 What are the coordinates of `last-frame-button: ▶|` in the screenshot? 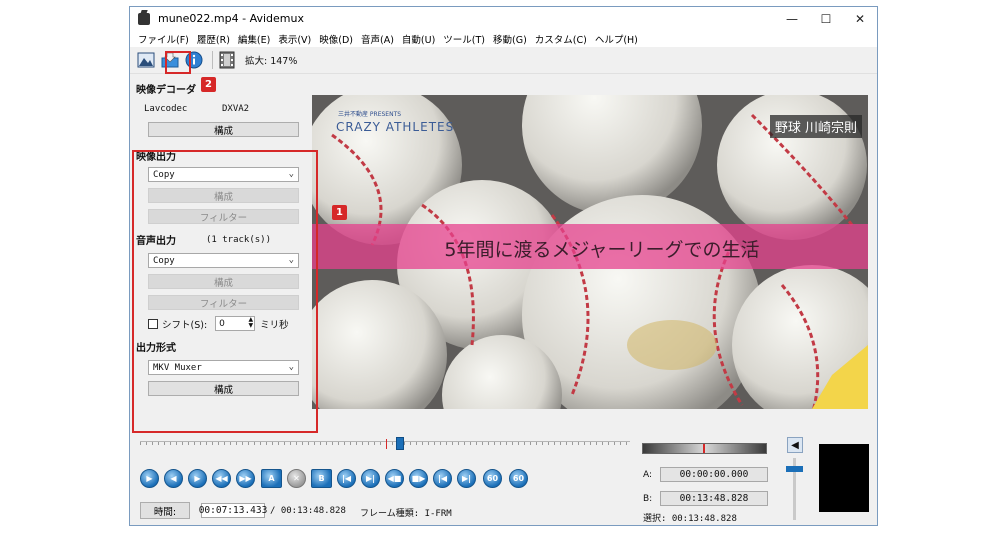 It's located at (466, 478).